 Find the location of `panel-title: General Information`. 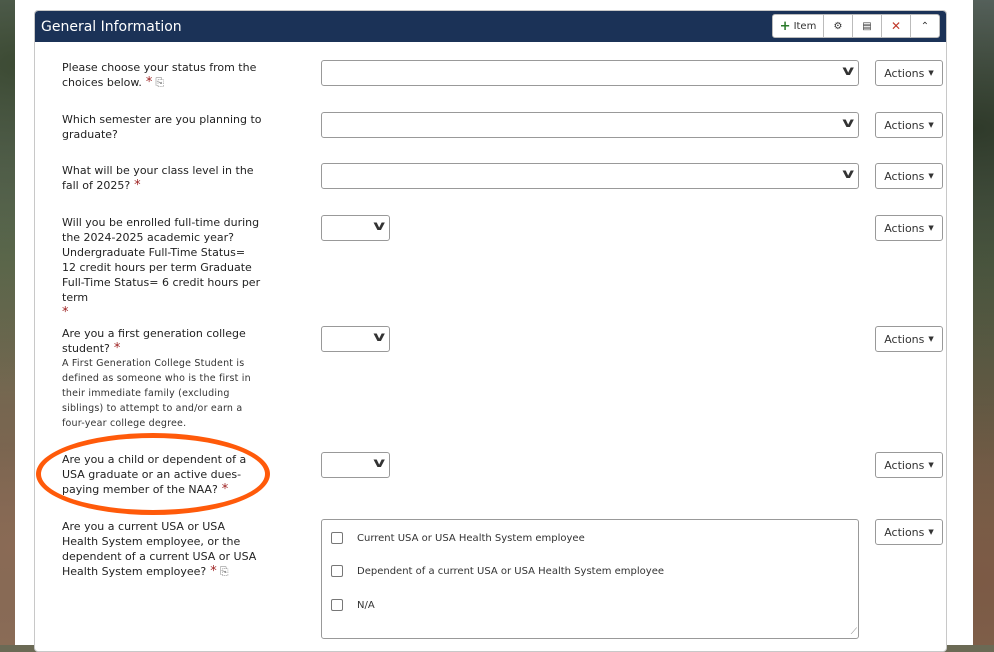

panel-title: General Information is located at coordinates (111, 26).